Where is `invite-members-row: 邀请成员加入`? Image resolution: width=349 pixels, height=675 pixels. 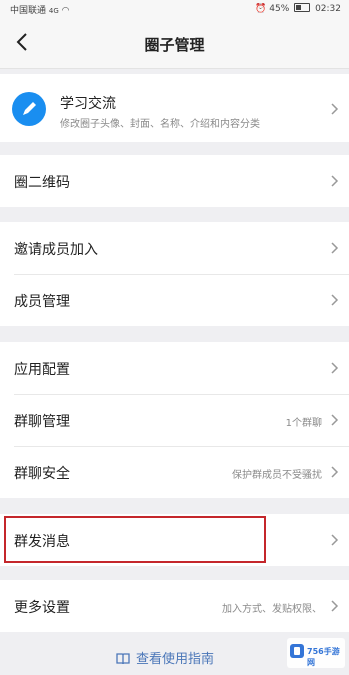
invite-members-row: 邀请成员加入 is located at coordinates (174, 248).